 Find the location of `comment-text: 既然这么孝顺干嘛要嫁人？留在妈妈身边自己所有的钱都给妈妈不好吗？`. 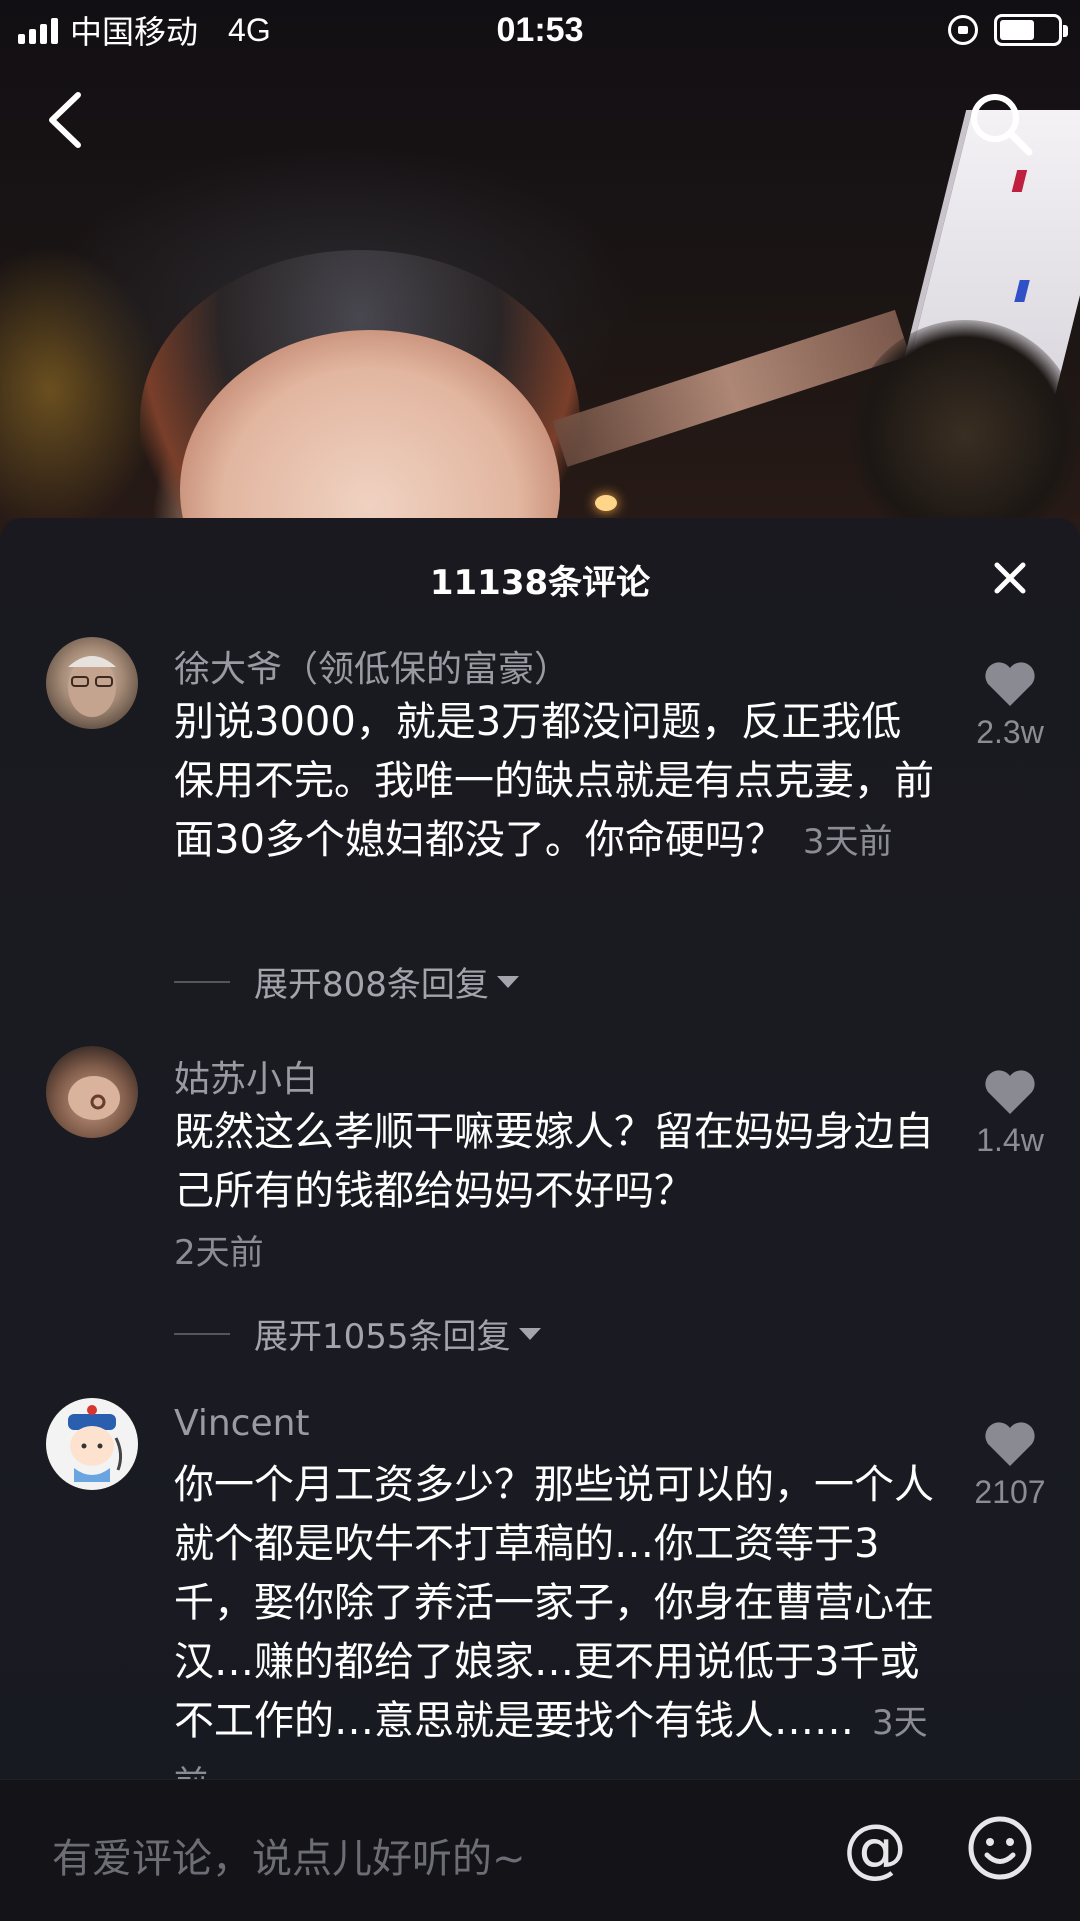

comment-text: 既然这么孝顺干嘛要嫁人？留在妈妈身边自己所有的钱都给妈妈不好吗？ is located at coordinates (554, 1162).